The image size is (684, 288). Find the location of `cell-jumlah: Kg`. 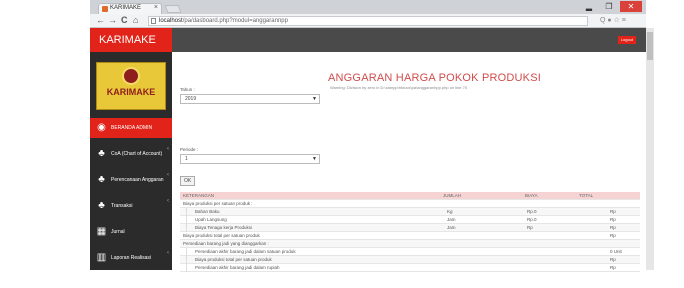

cell-jumlah: Kg is located at coordinates (450, 211).